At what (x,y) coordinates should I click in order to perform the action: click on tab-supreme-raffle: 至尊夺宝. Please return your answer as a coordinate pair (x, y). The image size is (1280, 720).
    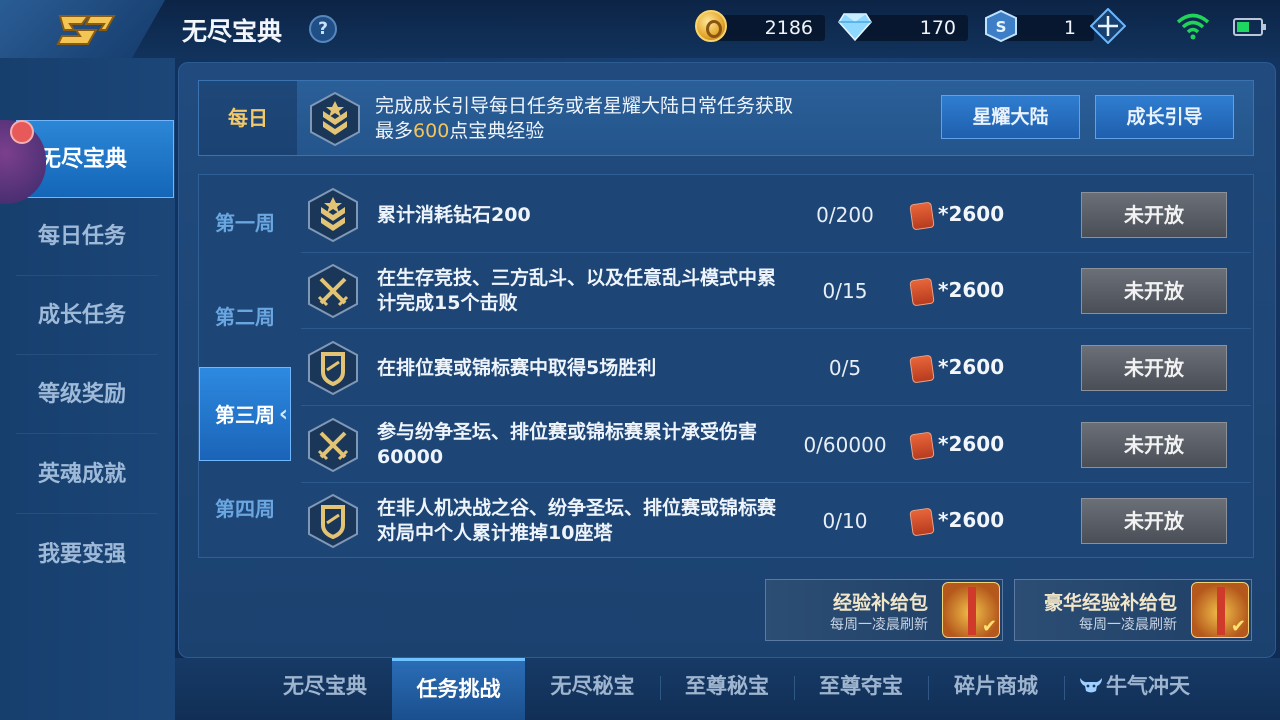
    Looking at the image, I should click on (861, 689).